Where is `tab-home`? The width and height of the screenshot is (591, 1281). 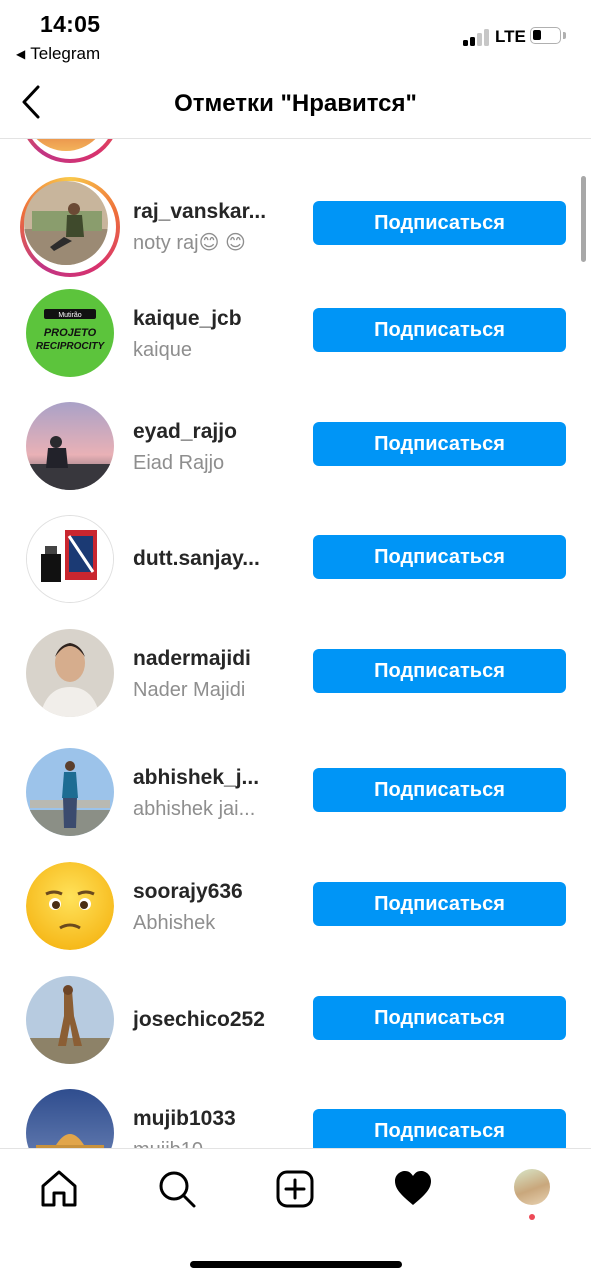
tab-home is located at coordinates (59, 1189).